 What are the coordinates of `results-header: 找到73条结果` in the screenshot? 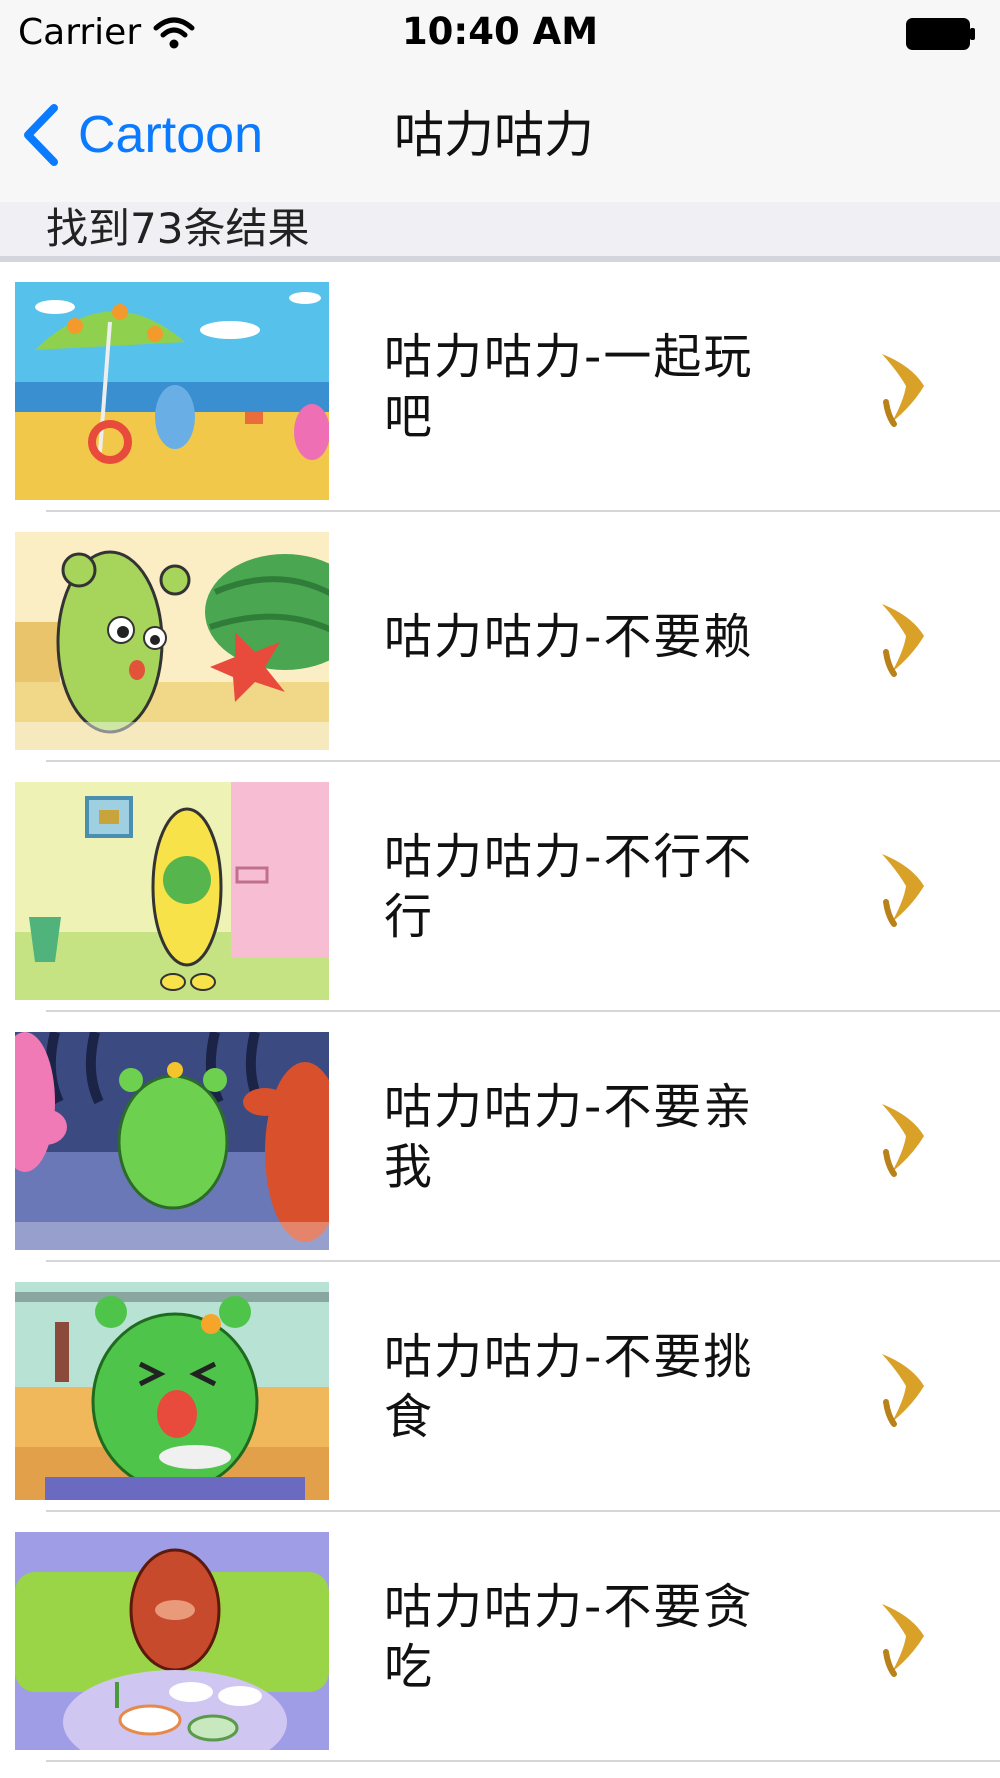 It's located at (500, 232).